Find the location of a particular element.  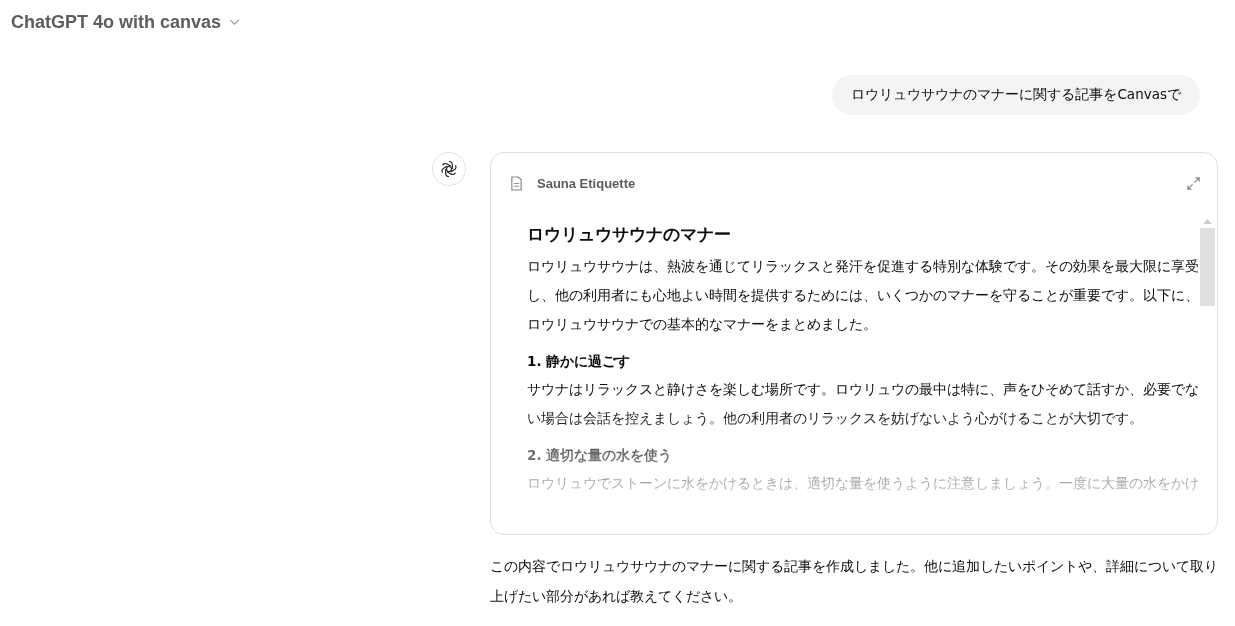

paragraph: サウナはリラックスと静けさを楽しむ場所です。ロウリュウの最中は特に、声をひそめて話すか、必要でない場合は会話を控えましょう。他の利用者のリラックスを妨げないよう心がけることが大切です。 is located at coordinates (863, 404).